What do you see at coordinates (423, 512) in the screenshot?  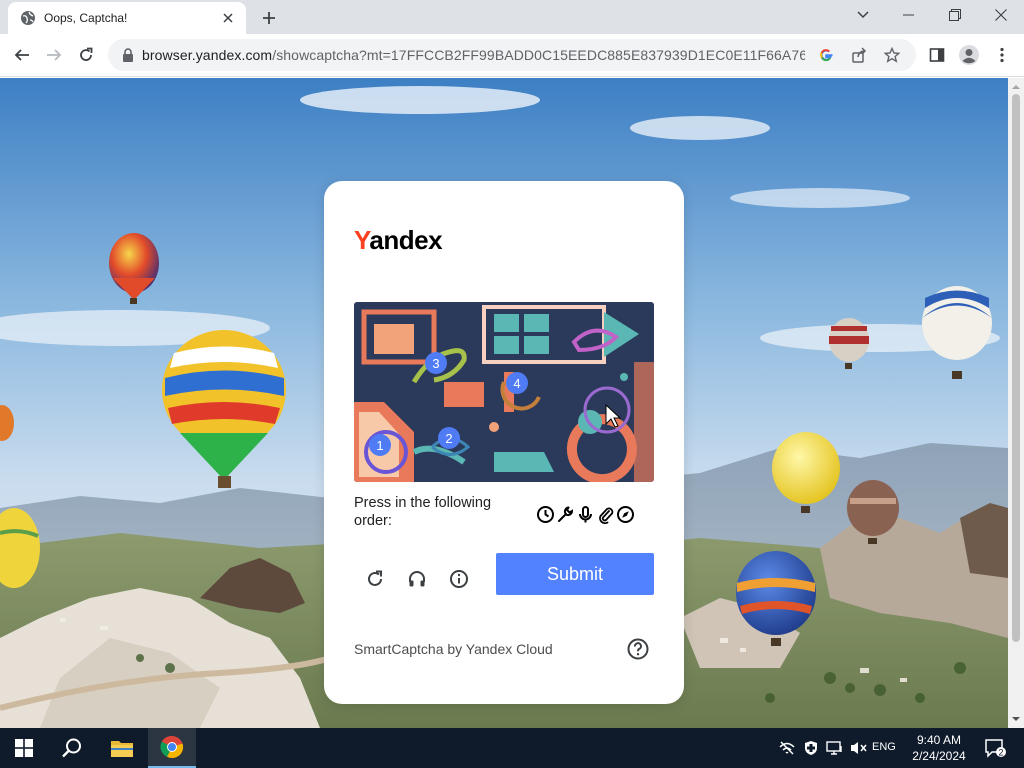 I see `captcha-instruction: Press in the following order:` at bounding box center [423, 512].